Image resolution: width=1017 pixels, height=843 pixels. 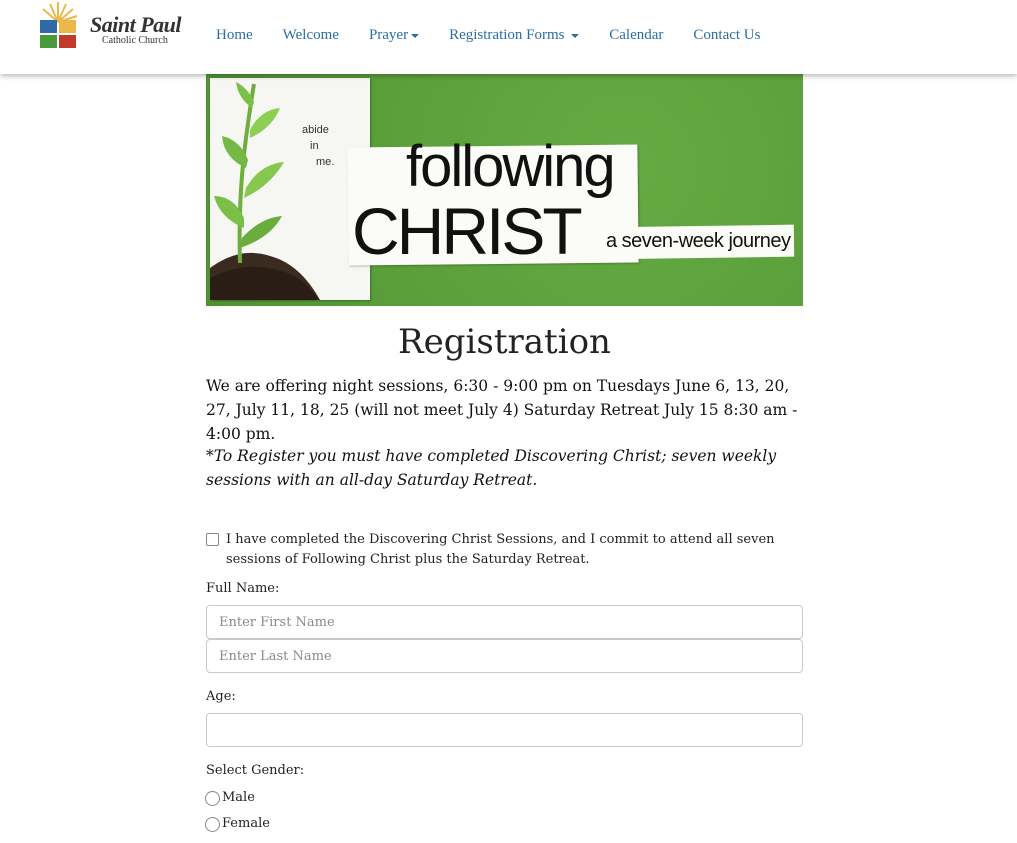 I want to click on nav-calendar-label: Calendar, so click(x=636, y=35).